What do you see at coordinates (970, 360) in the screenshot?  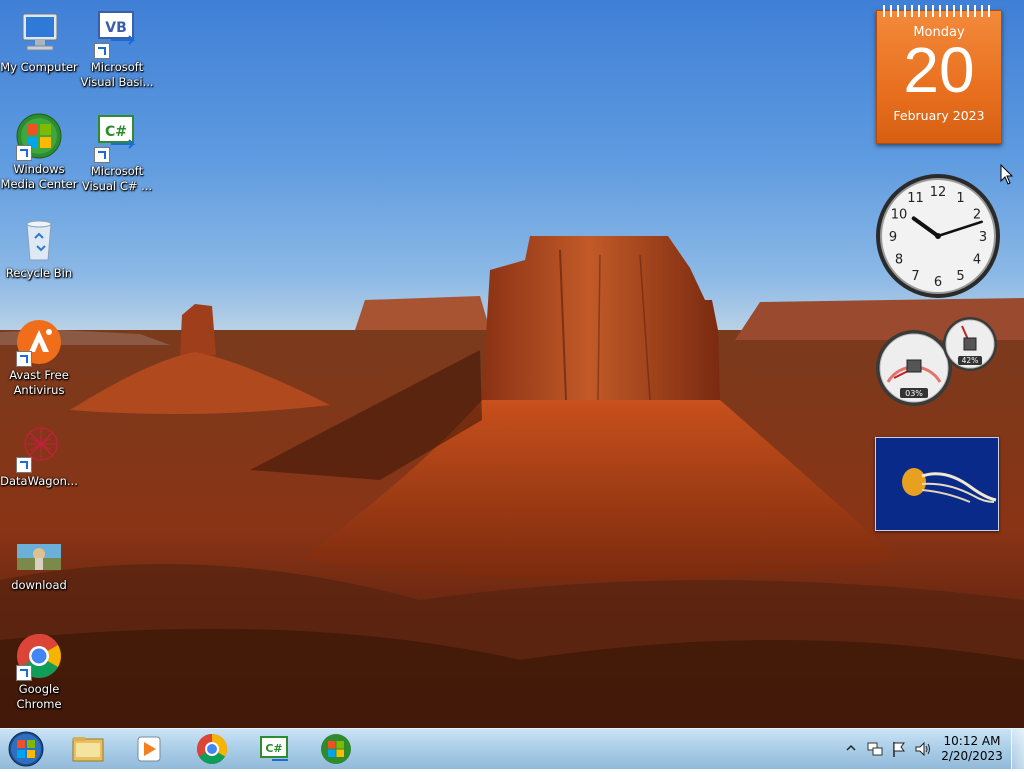 I see `memory-usage-text: 42%` at bounding box center [970, 360].